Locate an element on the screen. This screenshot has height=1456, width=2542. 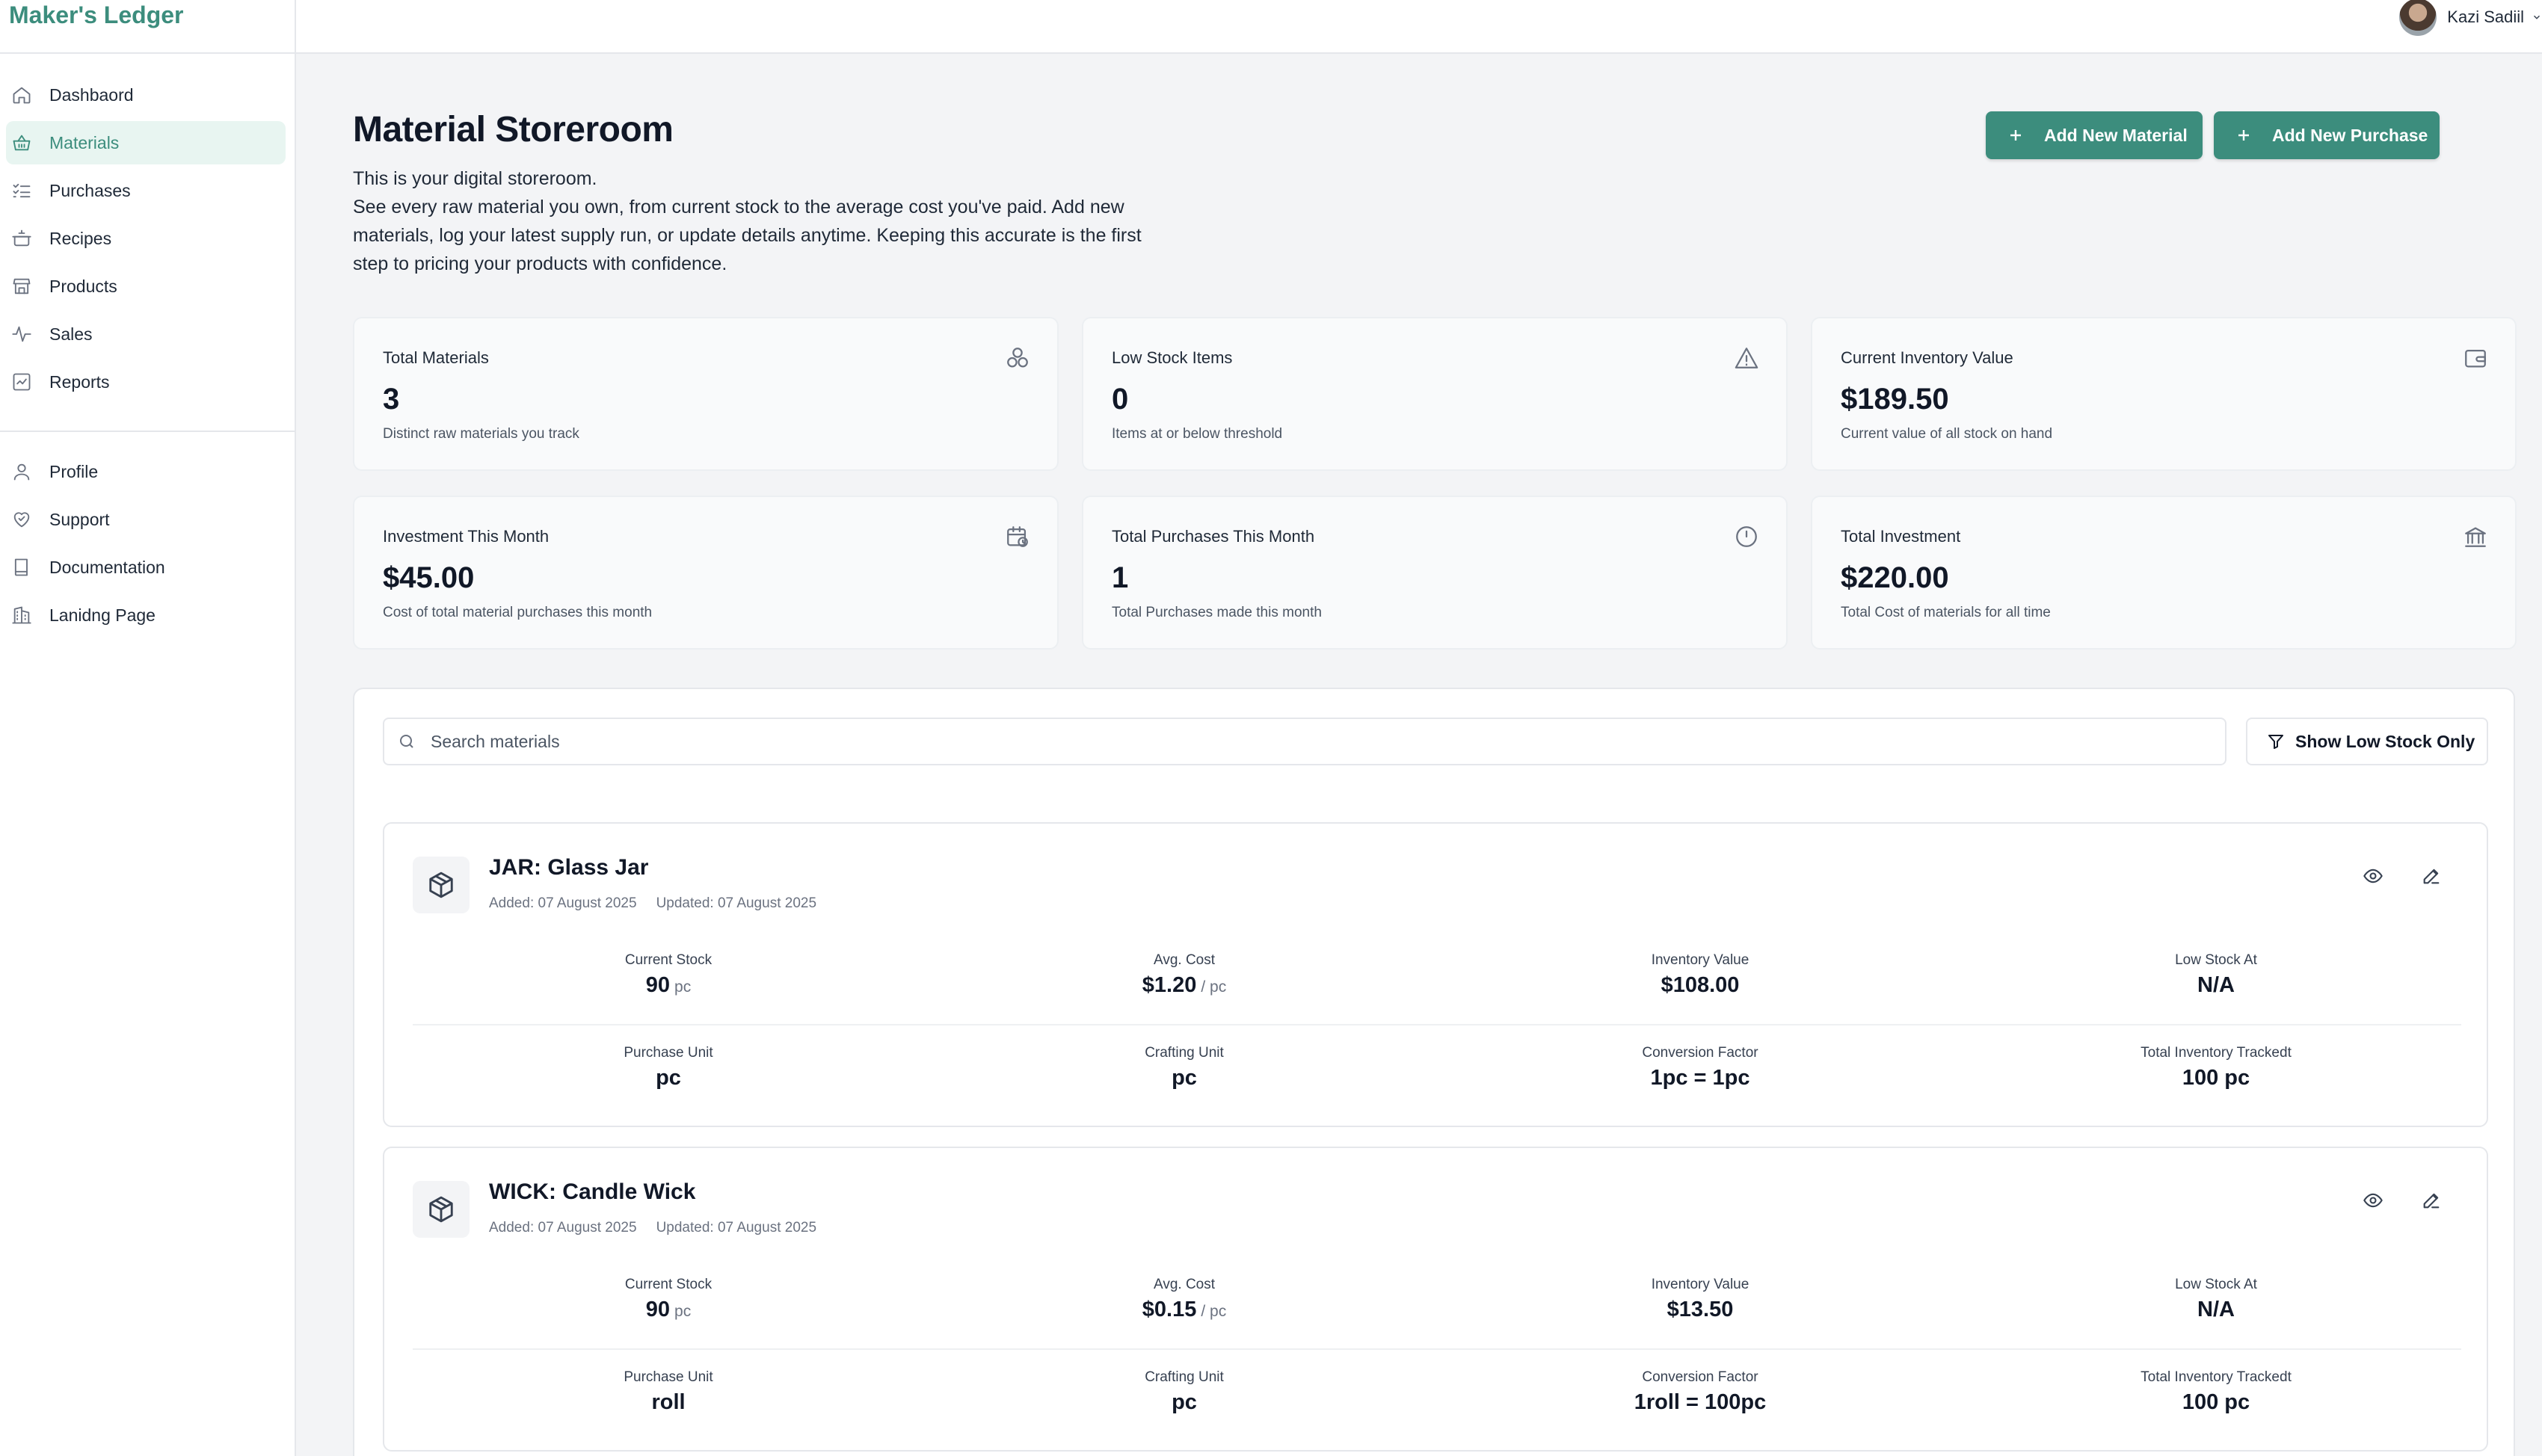
book-icon is located at coordinates (21, 567).